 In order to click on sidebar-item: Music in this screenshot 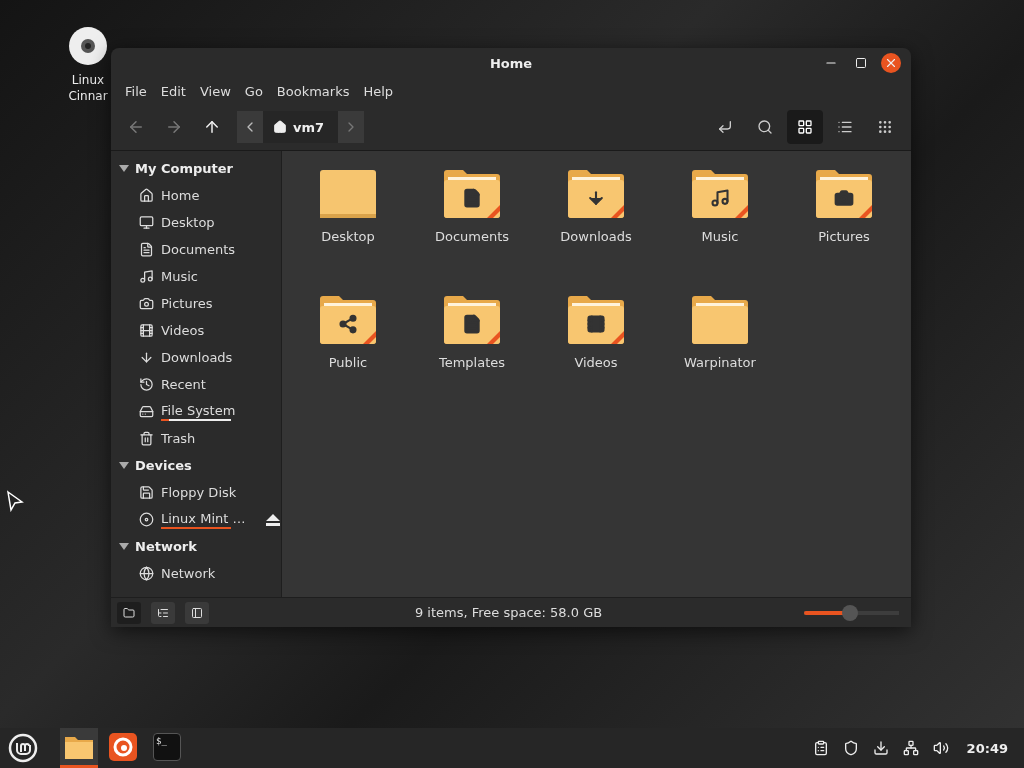, I will do `click(196, 276)`.